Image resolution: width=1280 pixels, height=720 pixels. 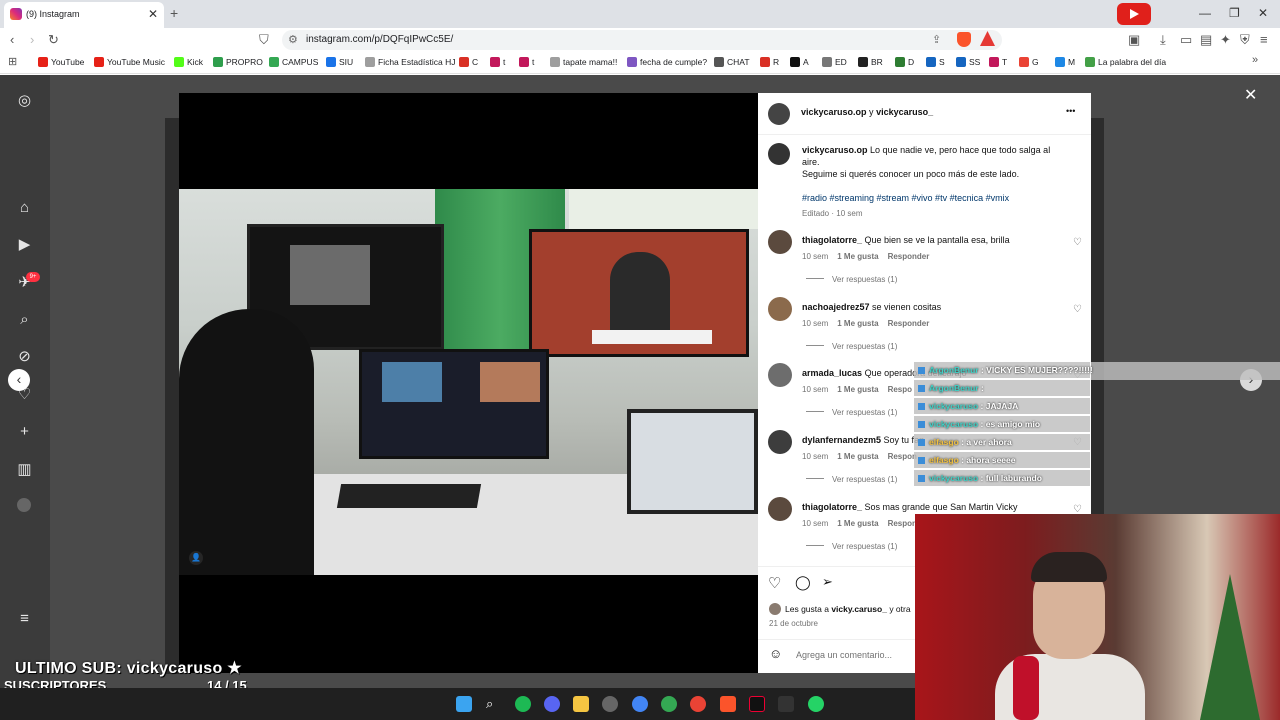 What do you see at coordinates (410, 62) in the screenshot?
I see `bookmark-item: Ficha Estadística HJ` at bounding box center [410, 62].